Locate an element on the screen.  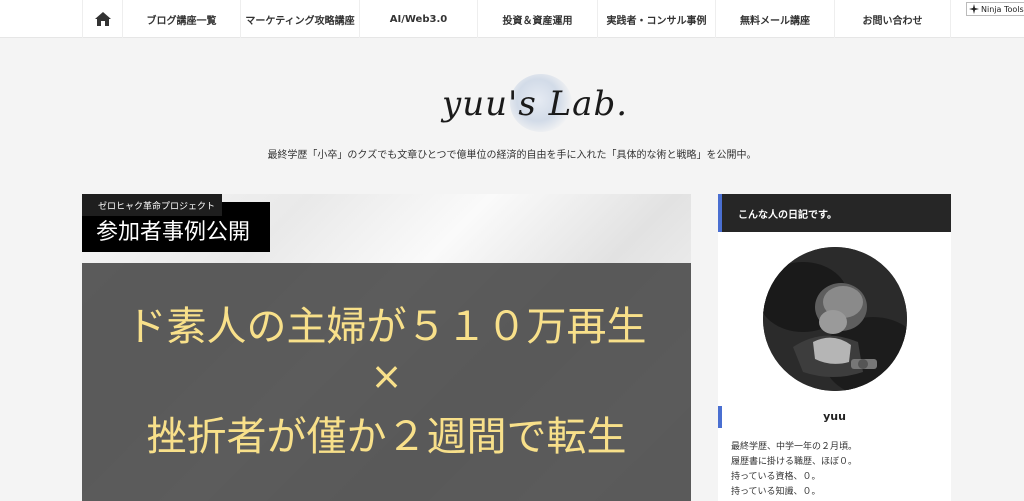
nav-item-free-email-course: 無料メール講座 is located at coordinates (774, 19).